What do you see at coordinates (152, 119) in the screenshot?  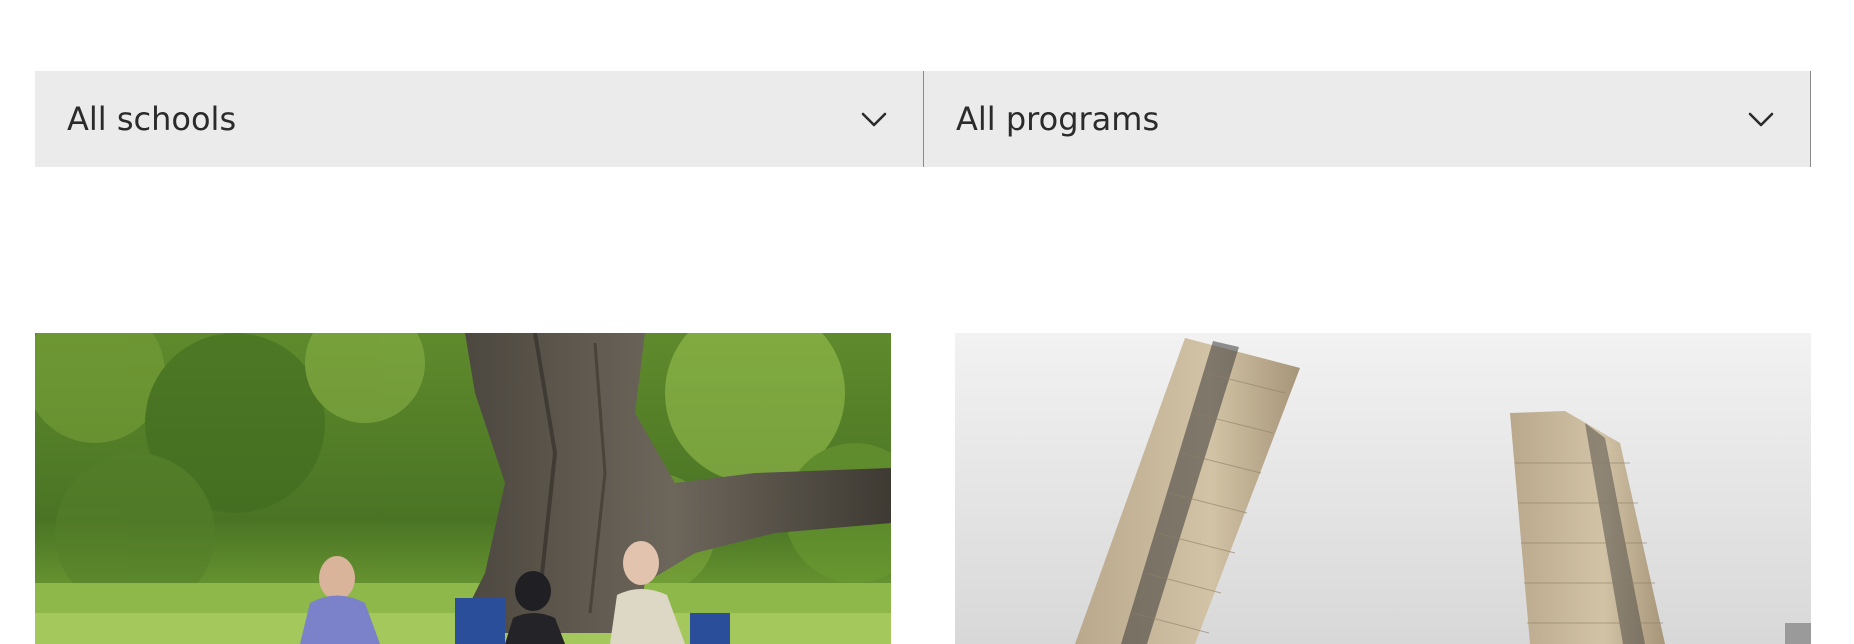 I see `school-select-value: All schools` at bounding box center [152, 119].